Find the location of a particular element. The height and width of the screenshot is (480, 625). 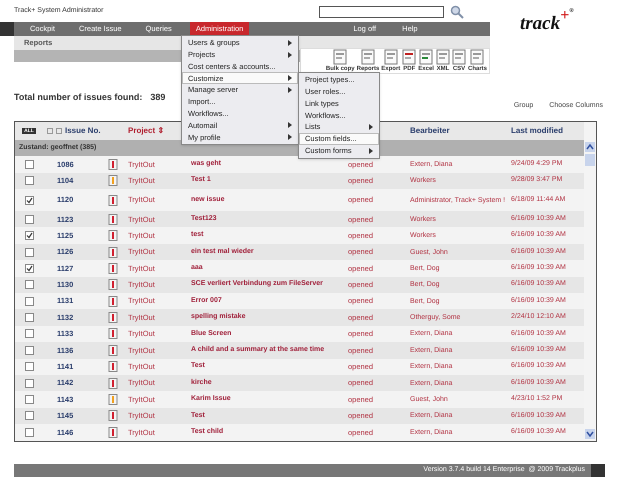

search-icon is located at coordinates (457, 12).